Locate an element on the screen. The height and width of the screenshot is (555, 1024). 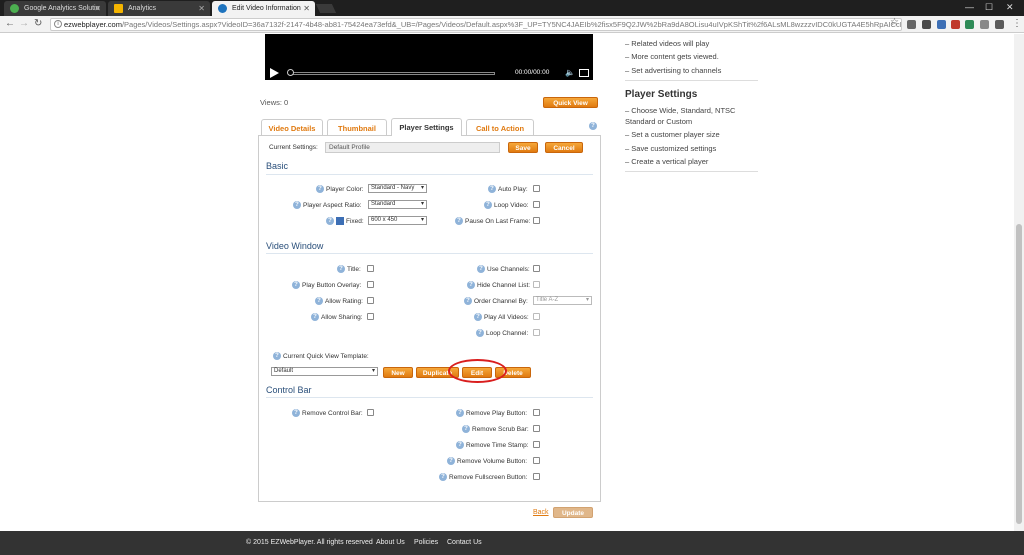
remove-control-bar-checkbox is located at coordinates (370, 412).